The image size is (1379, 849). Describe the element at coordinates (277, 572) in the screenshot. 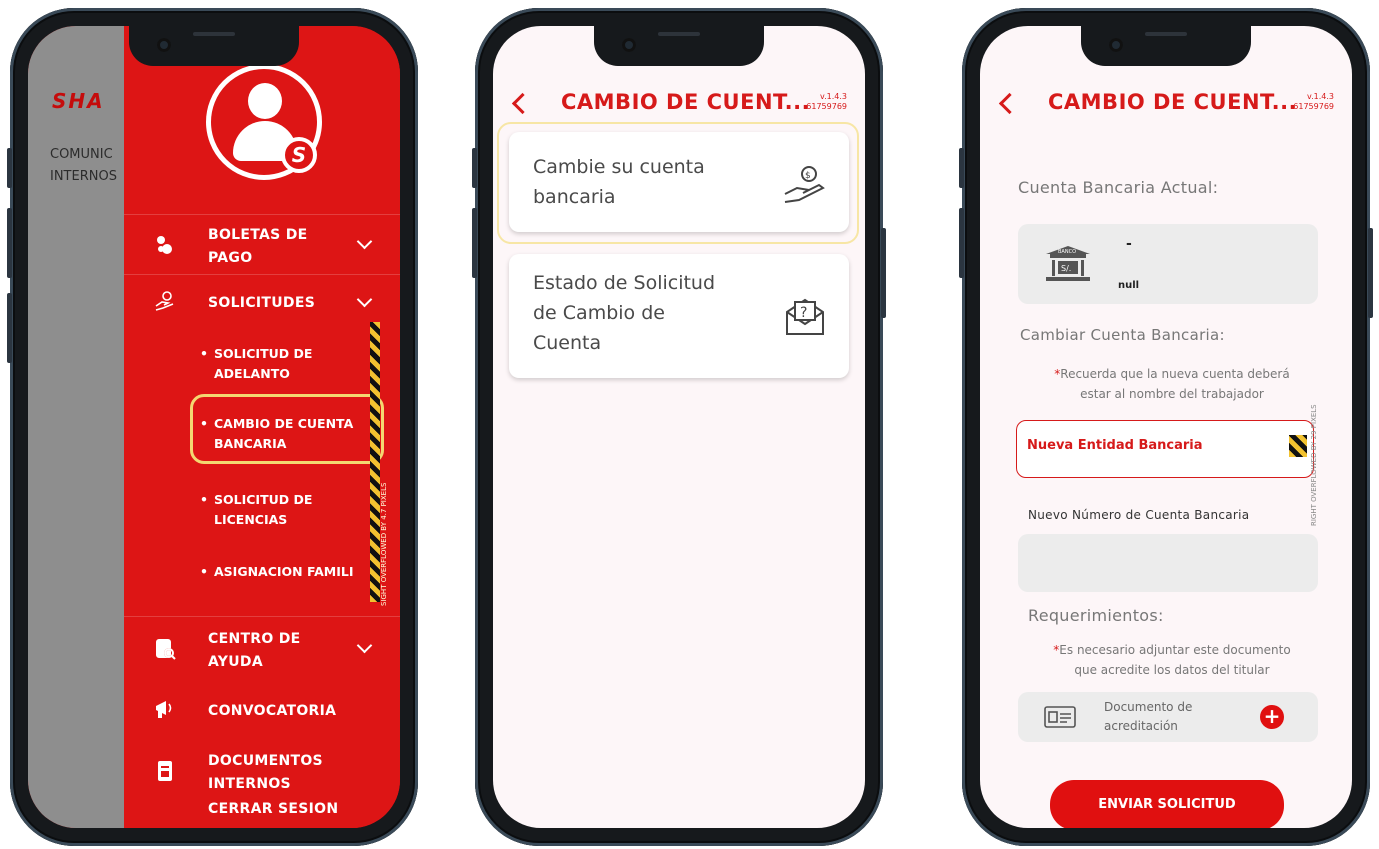

I see `submenu-asignacion-familiar: ASIGNACION FAMILI` at that location.